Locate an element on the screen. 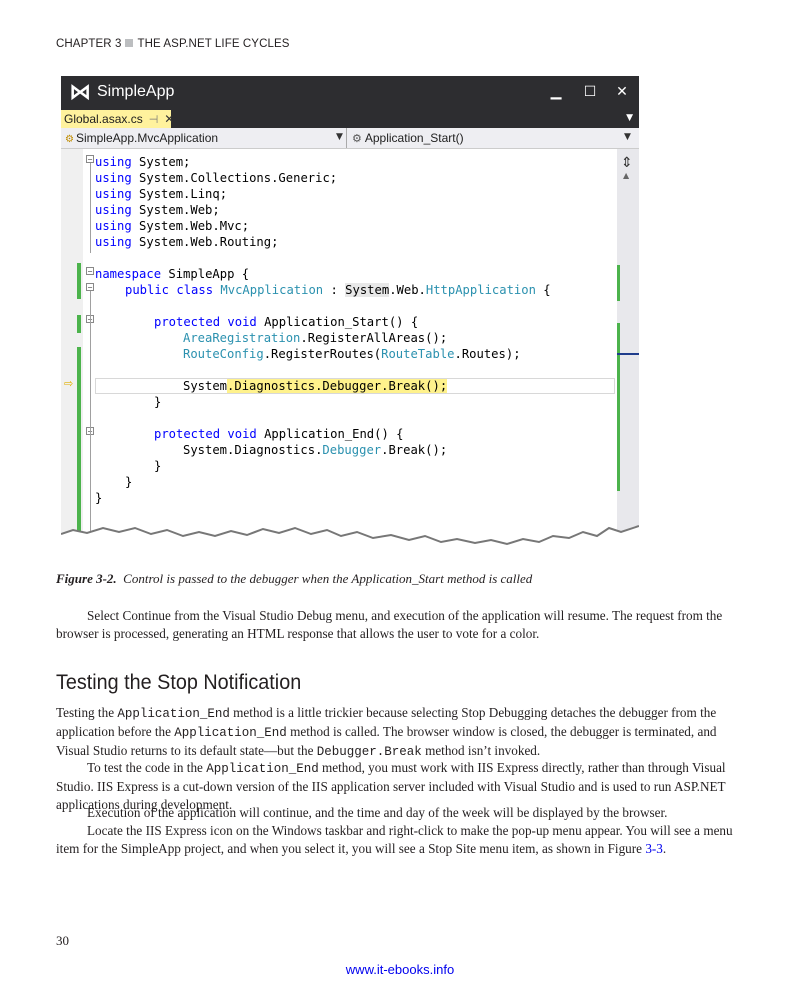  code-line-6: using System.Web.Routing; is located at coordinates (187, 242).